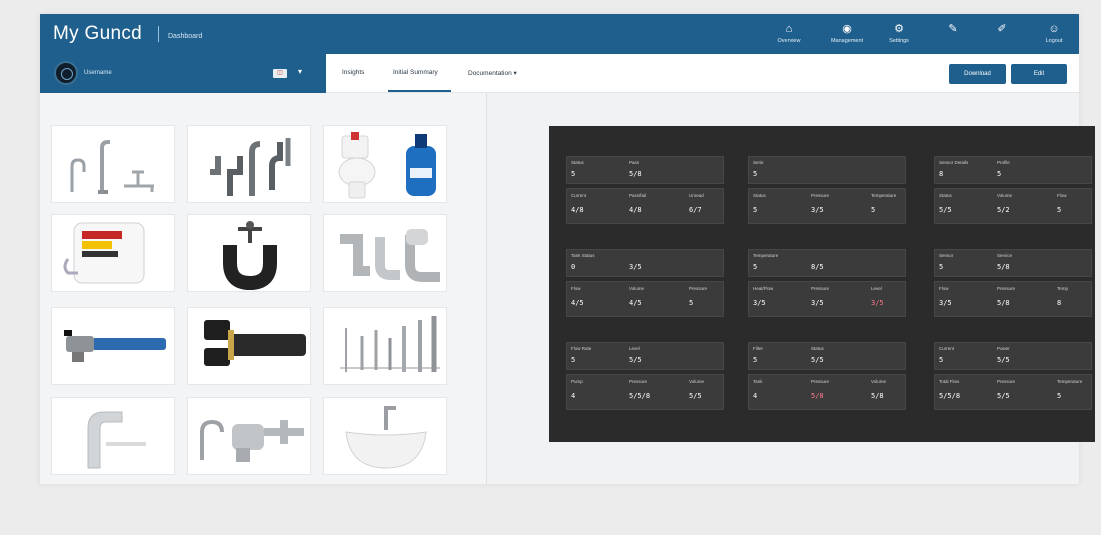 This screenshot has width=1101, height=535. I want to click on stat-card-body: Flow Volume Pressure 4/5 4/5 5, so click(645, 299).